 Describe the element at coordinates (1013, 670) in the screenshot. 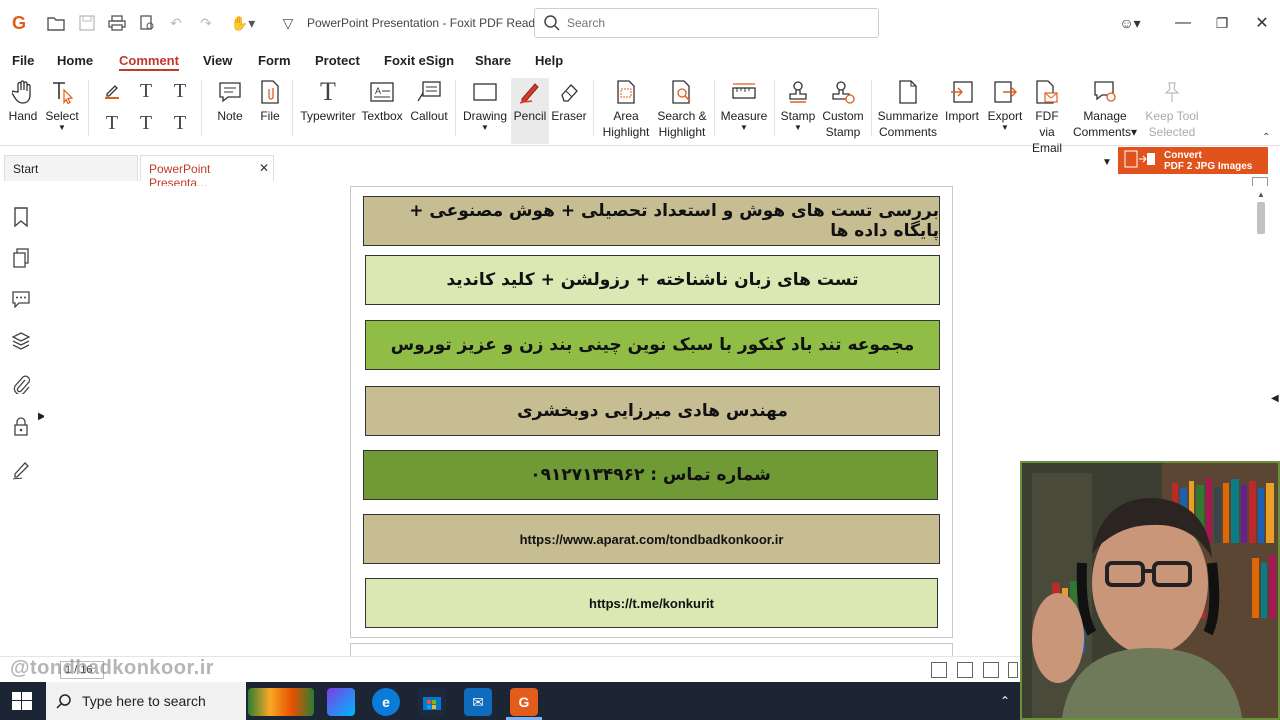

I see `continuous-facing-view-icon` at that location.